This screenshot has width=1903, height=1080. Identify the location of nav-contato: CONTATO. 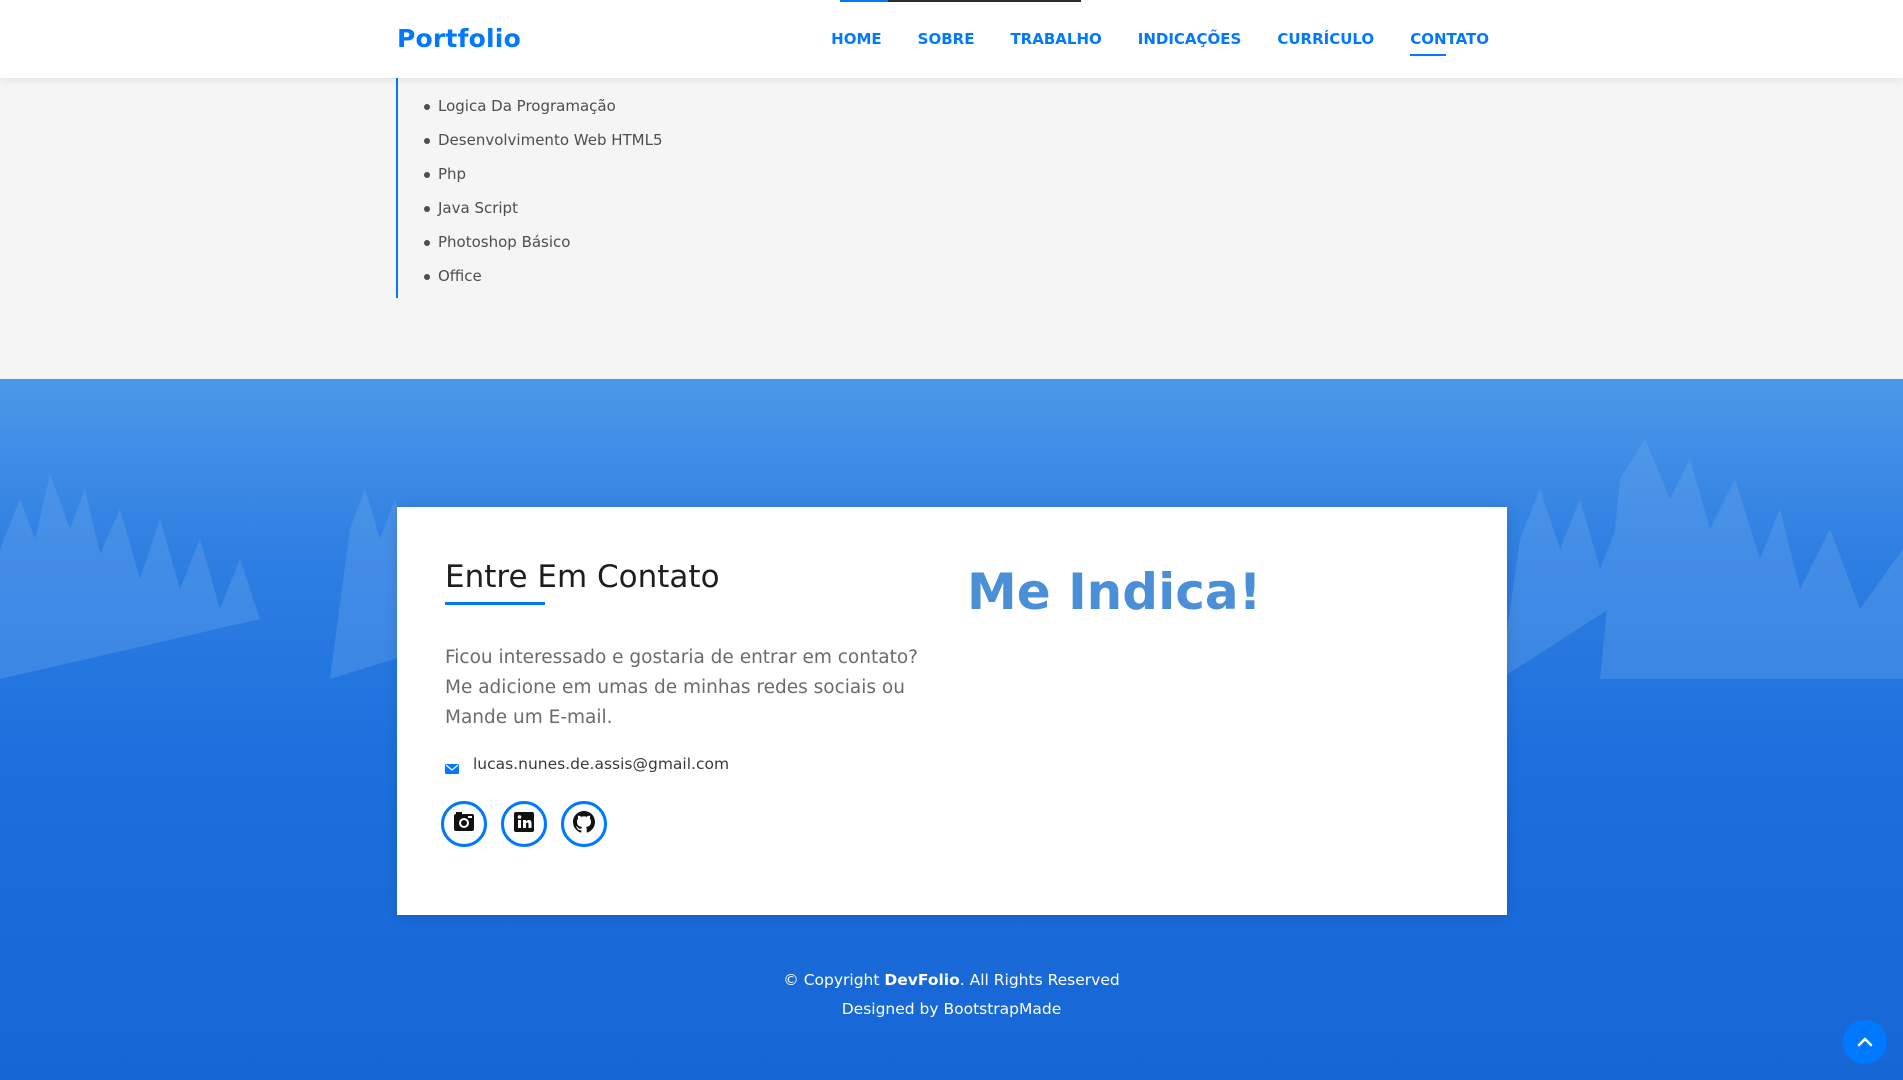
(1449, 43).